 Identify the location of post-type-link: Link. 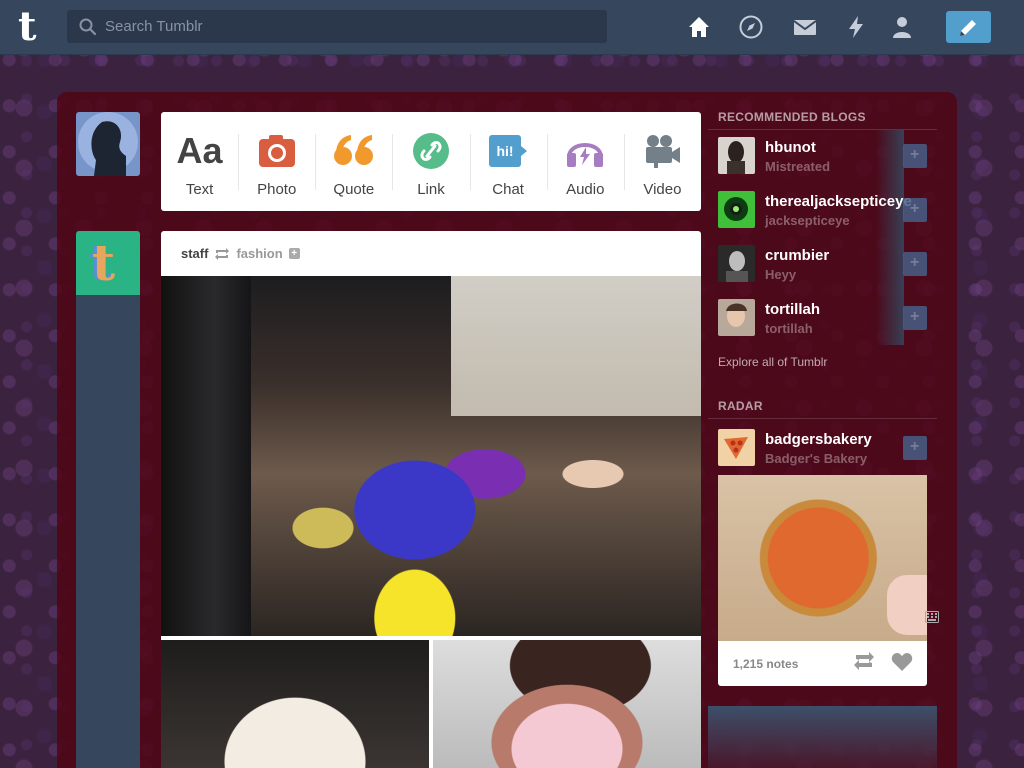
(430, 161).